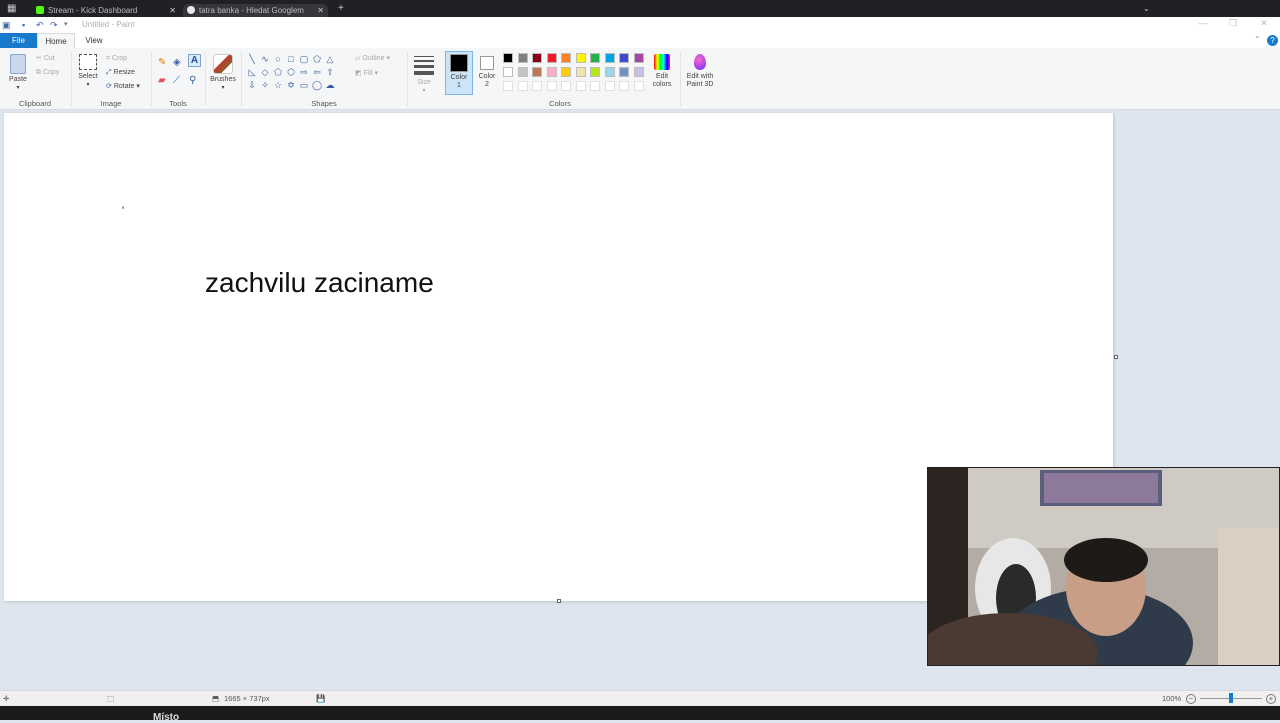 The height and width of the screenshot is (723, 1280). Describe the element at coordinates (1271, 699) in the screenshot. I see `zoom-in-button: +` at that location.